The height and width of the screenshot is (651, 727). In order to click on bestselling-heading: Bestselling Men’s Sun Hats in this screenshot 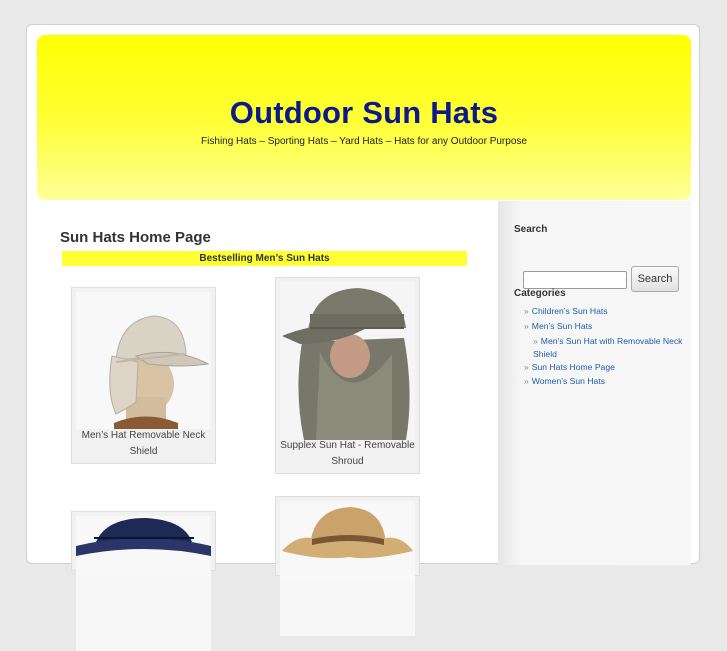, I will do `click(264, 258)`.